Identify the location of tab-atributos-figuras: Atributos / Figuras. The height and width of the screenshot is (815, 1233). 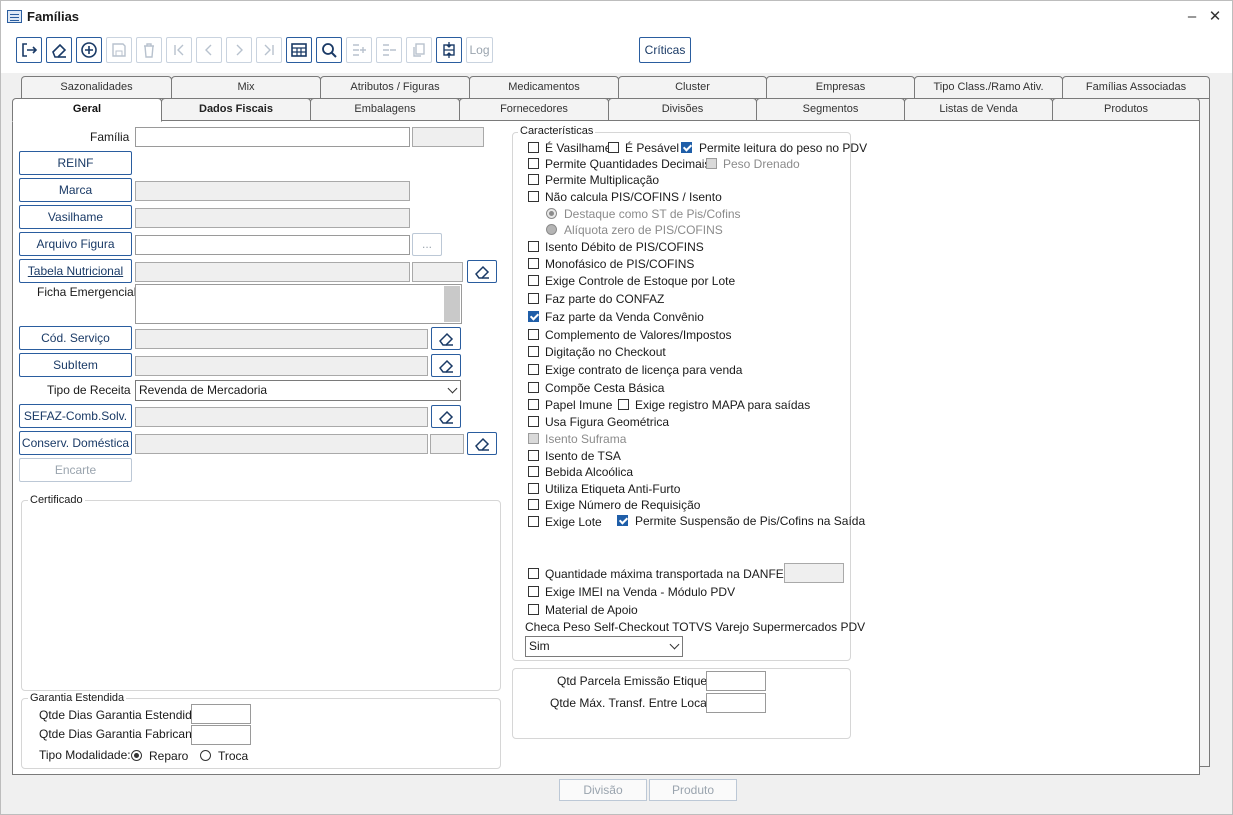
(395, 87).